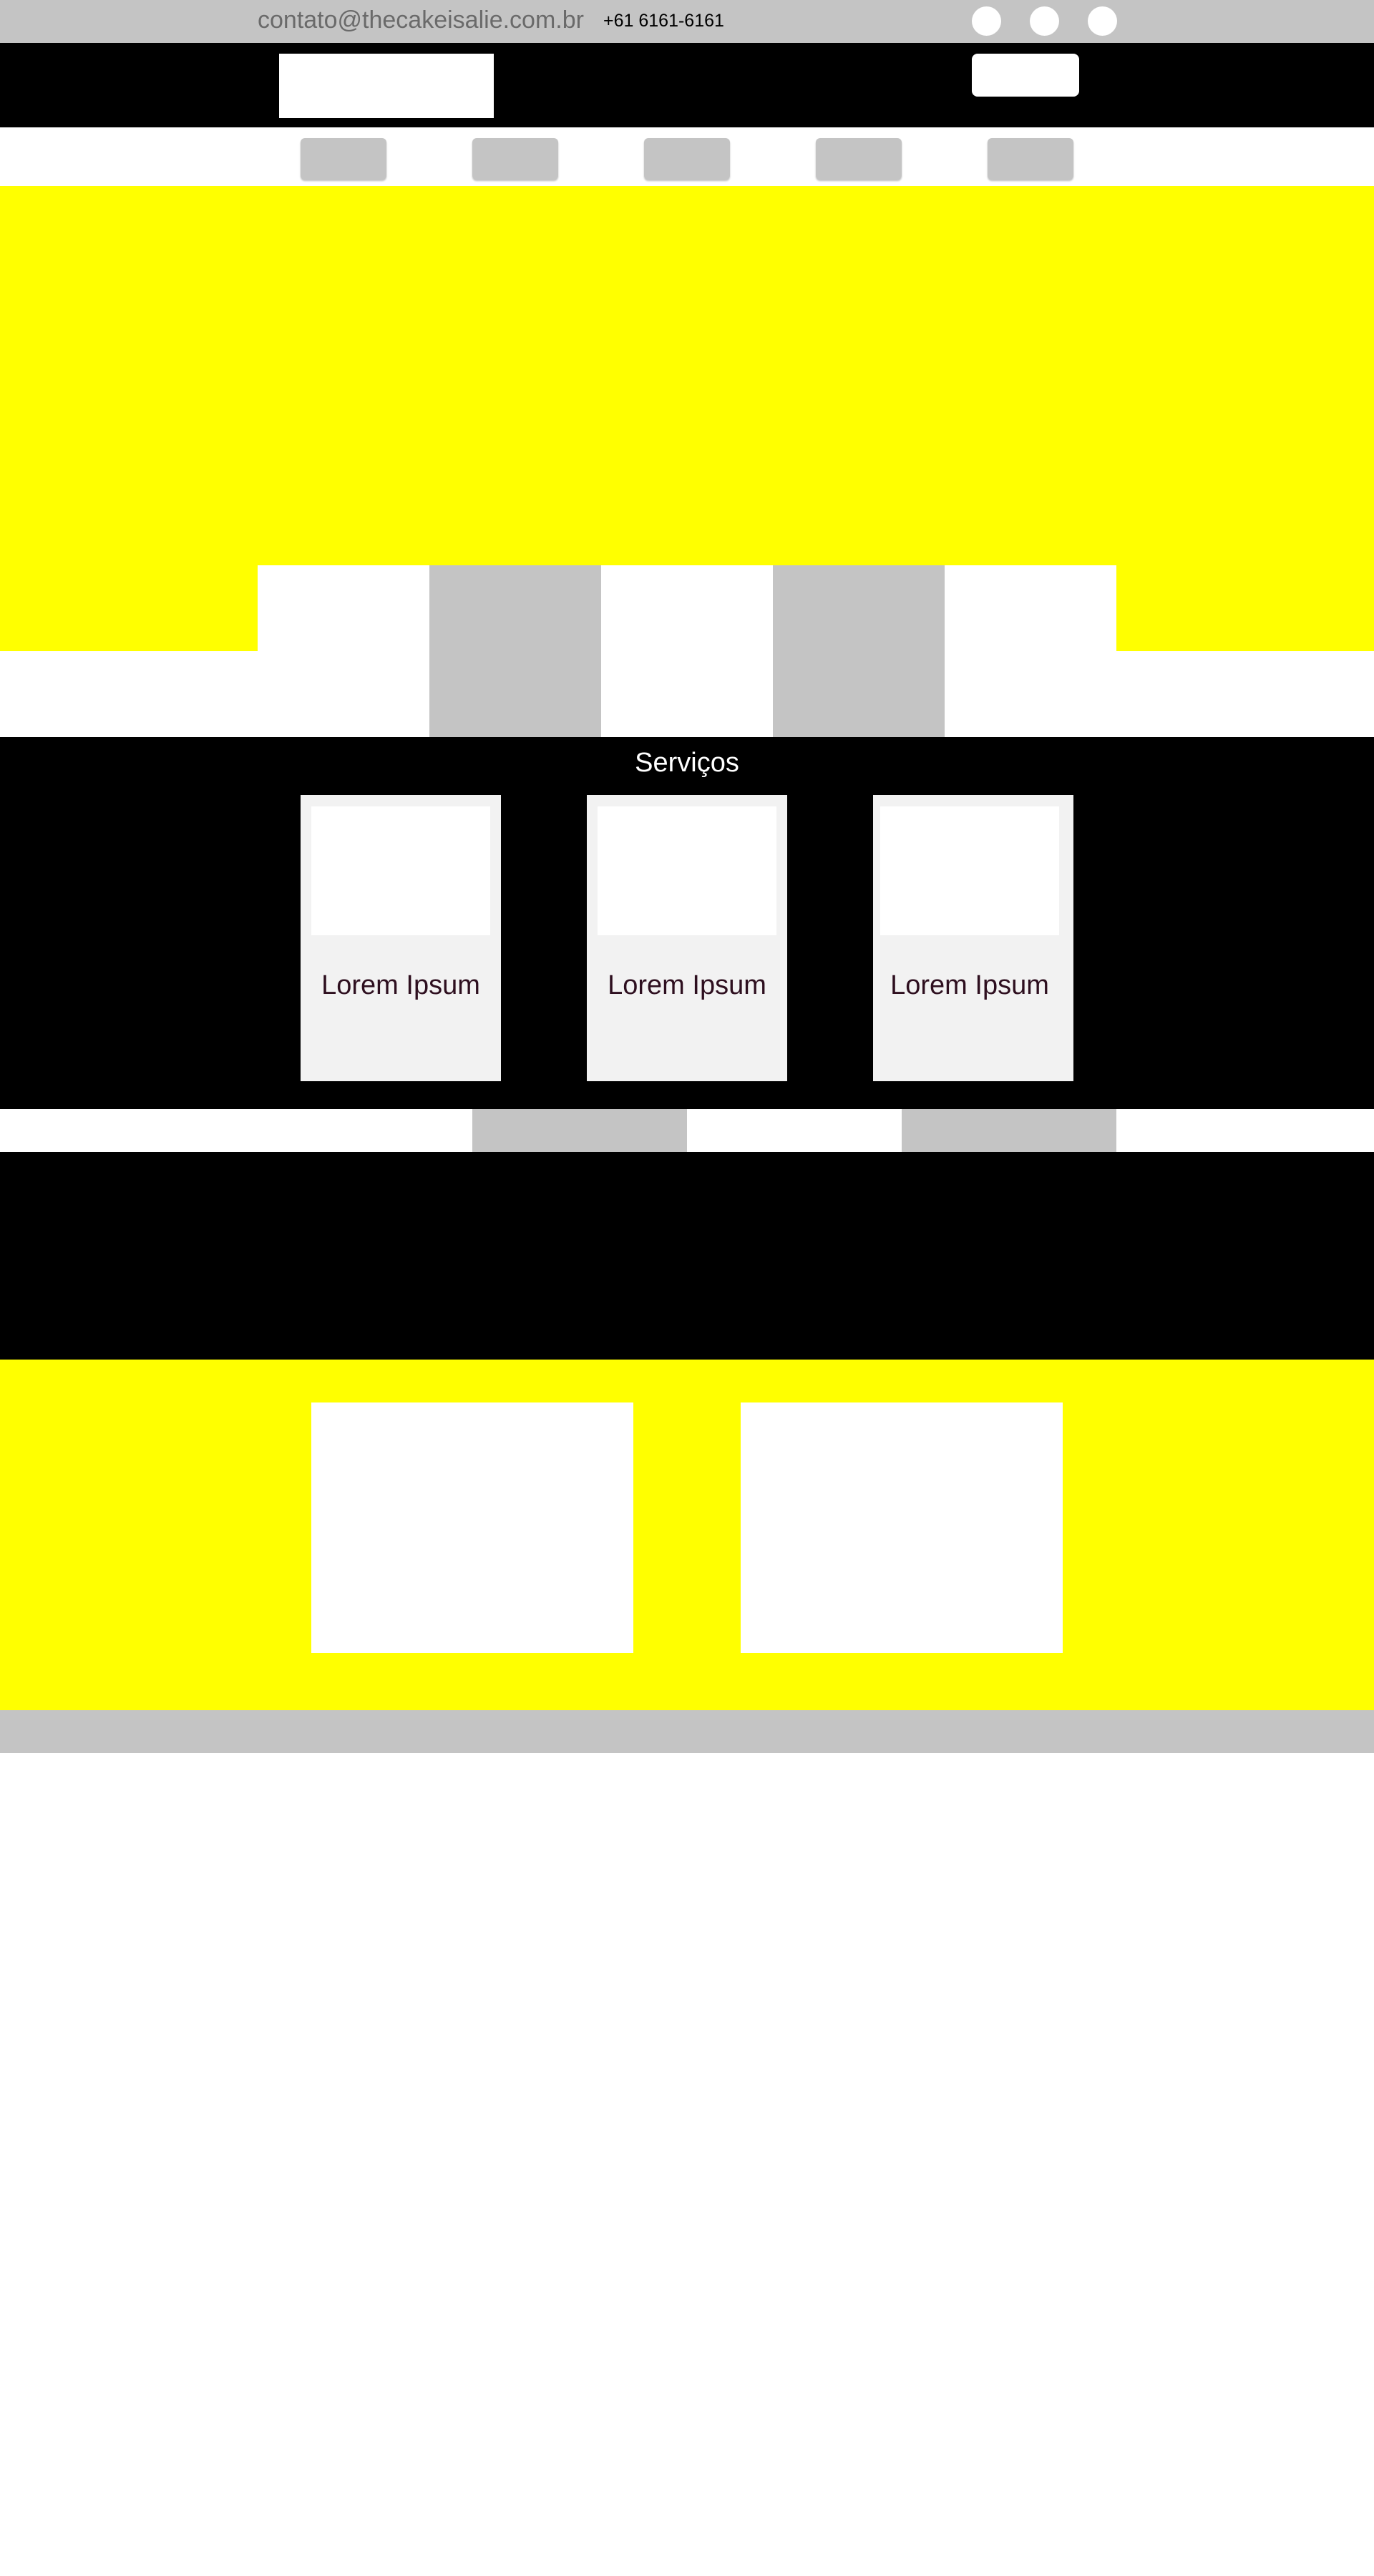 This screenshot has height=2576, width=1374. I want to click on service-card-label-3: Lorem Ipsum, so click(969, 985).